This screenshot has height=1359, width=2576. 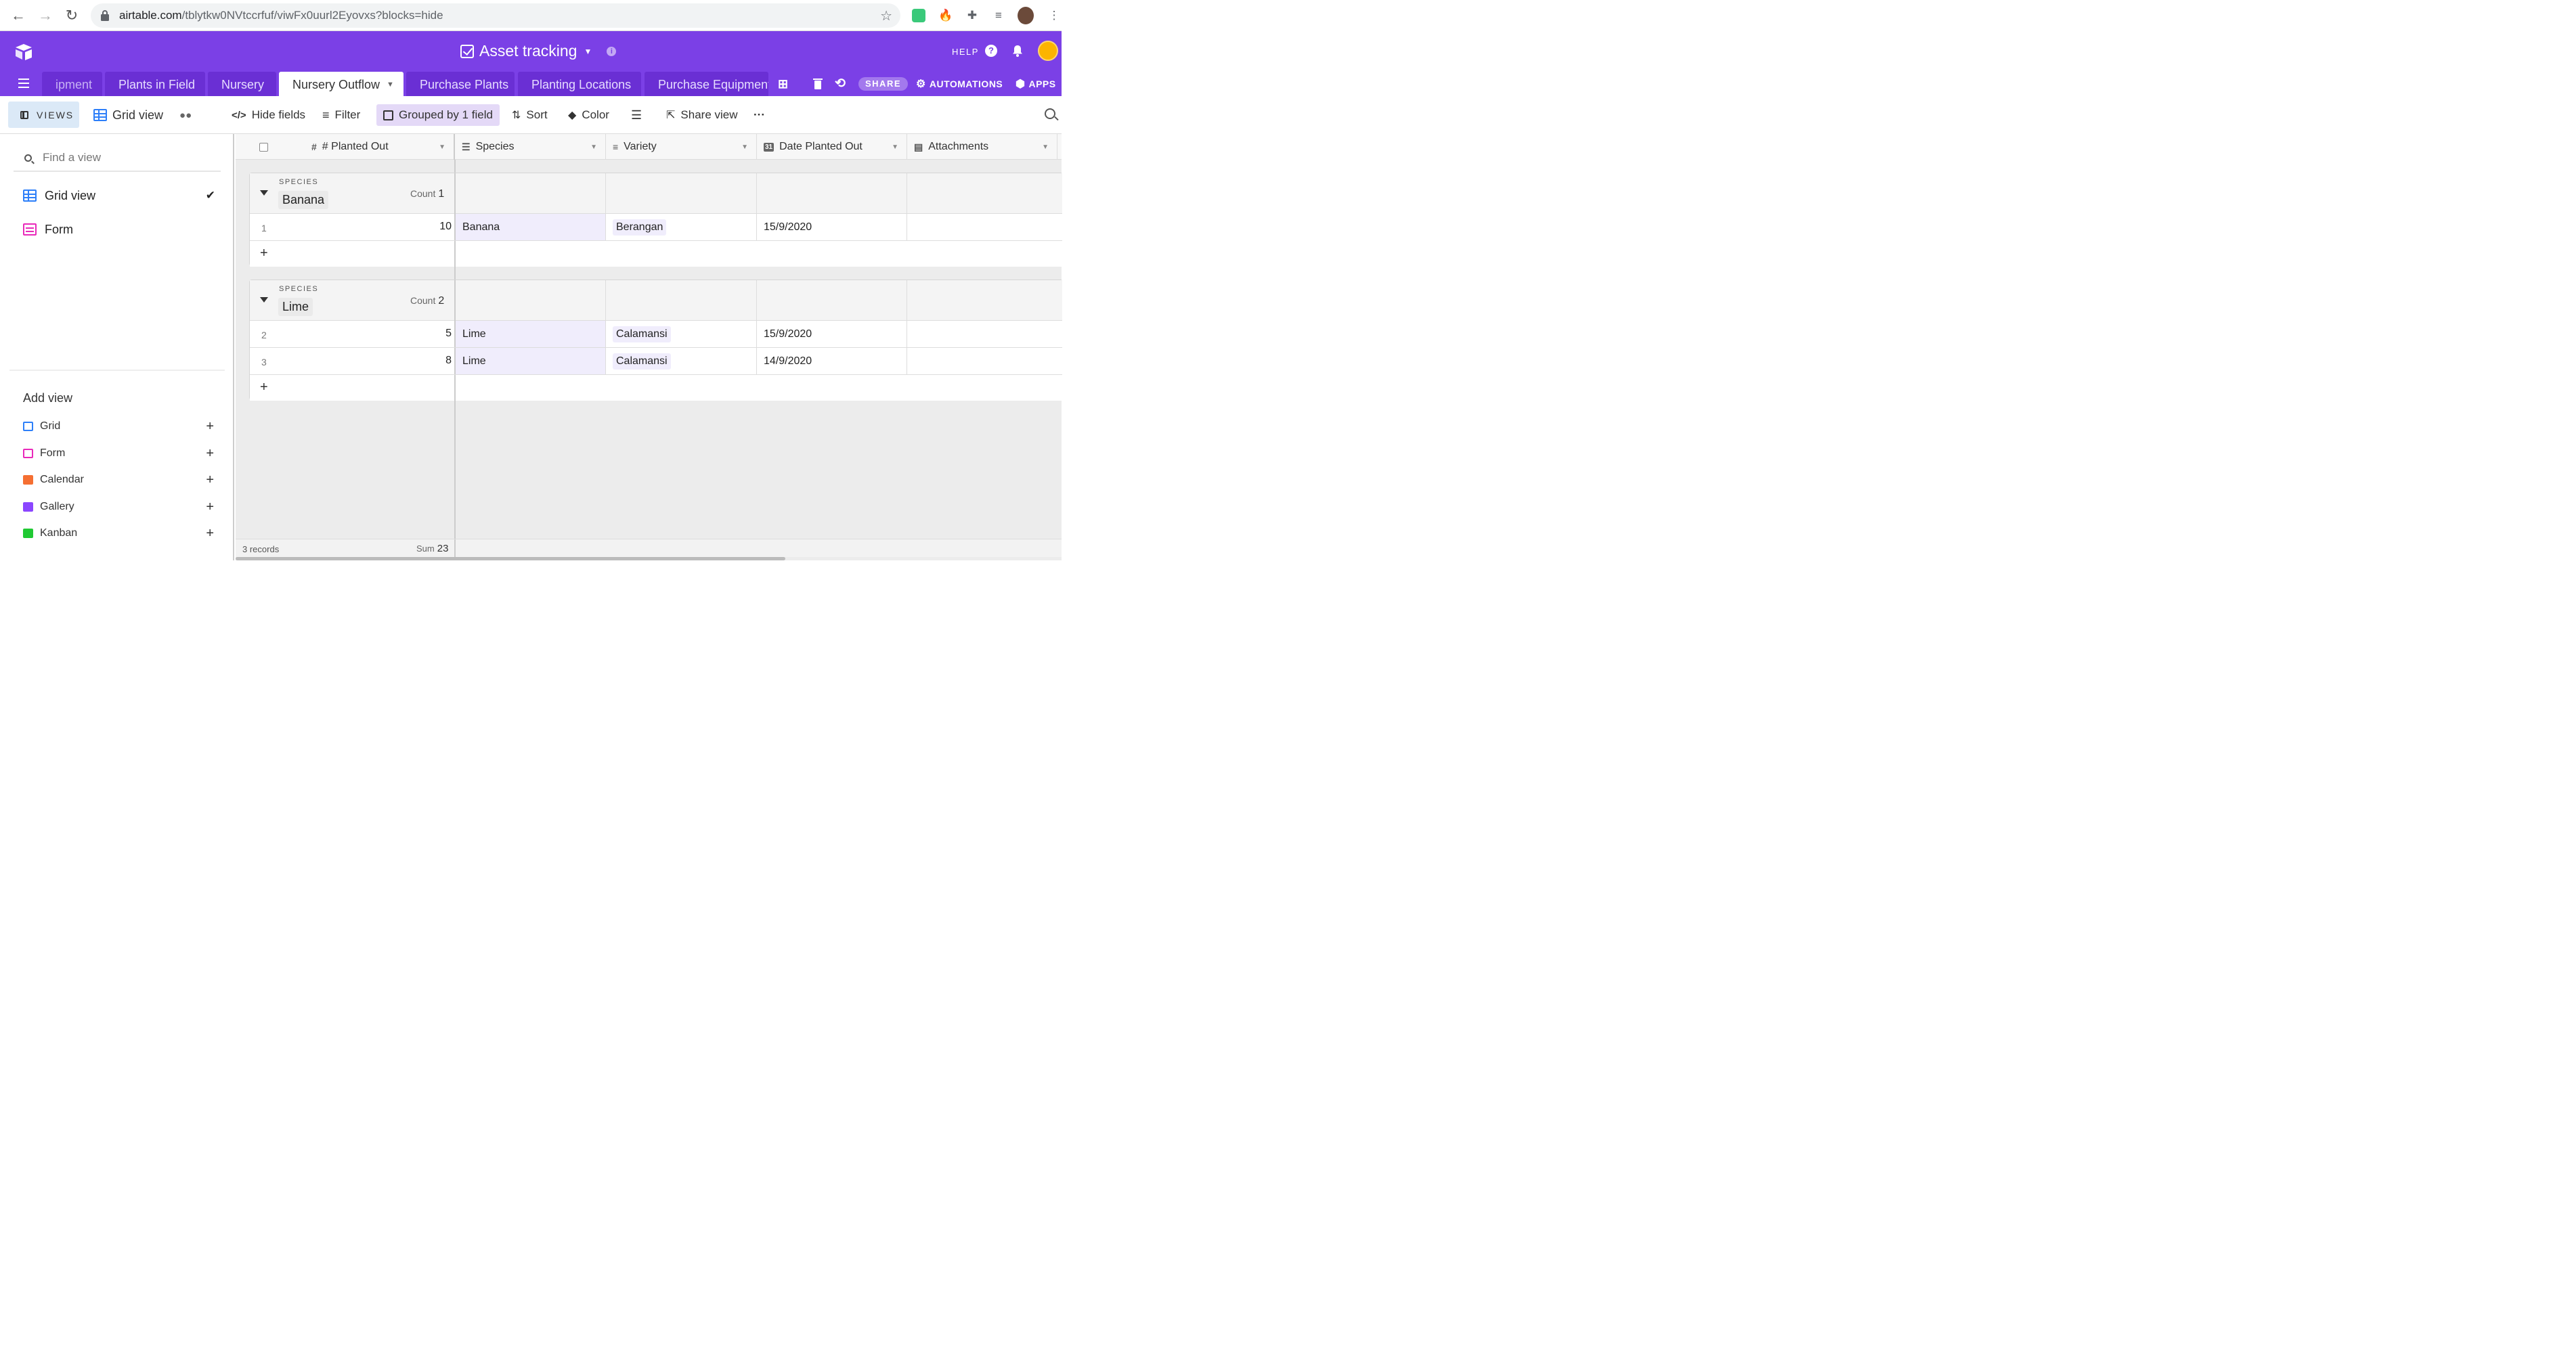 I want to click on trash-icon, so click(x=818, y=84).